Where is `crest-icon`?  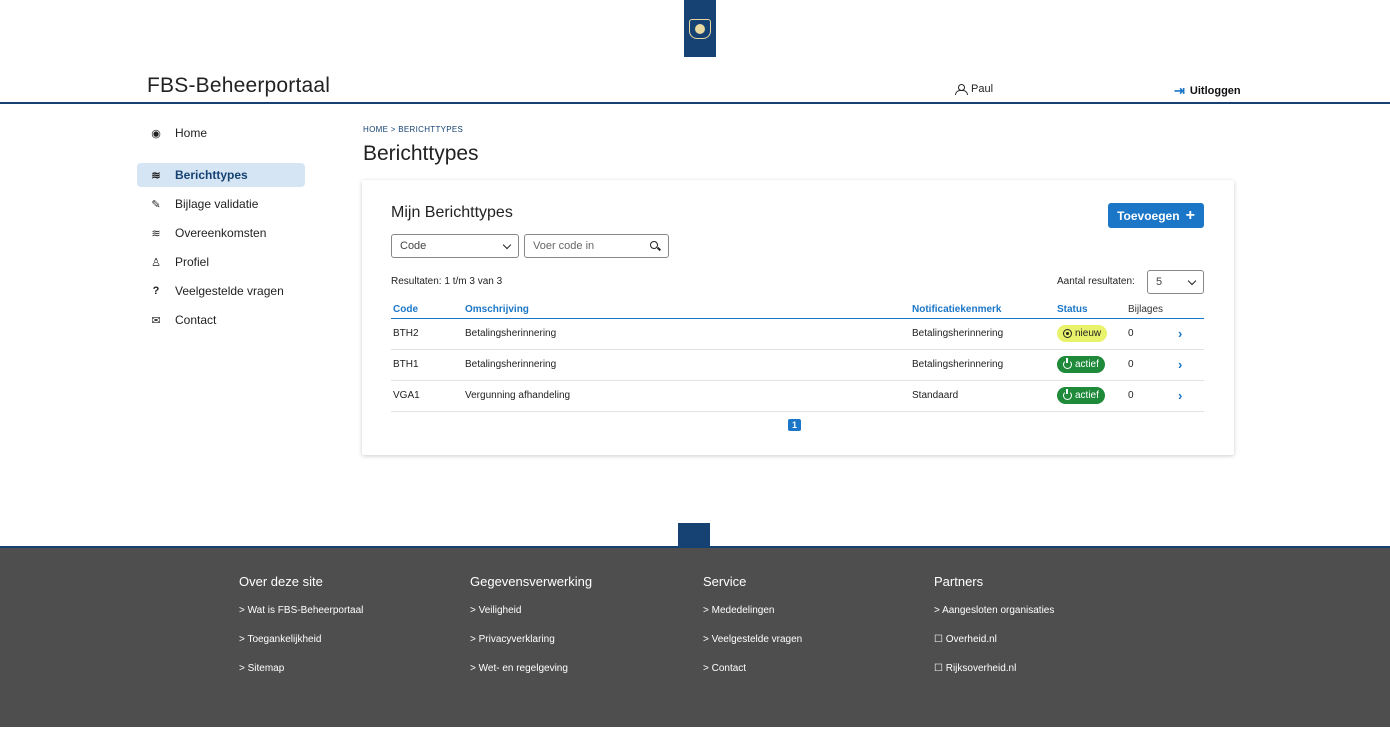 crest-icon is located at coordinates (700, 28).